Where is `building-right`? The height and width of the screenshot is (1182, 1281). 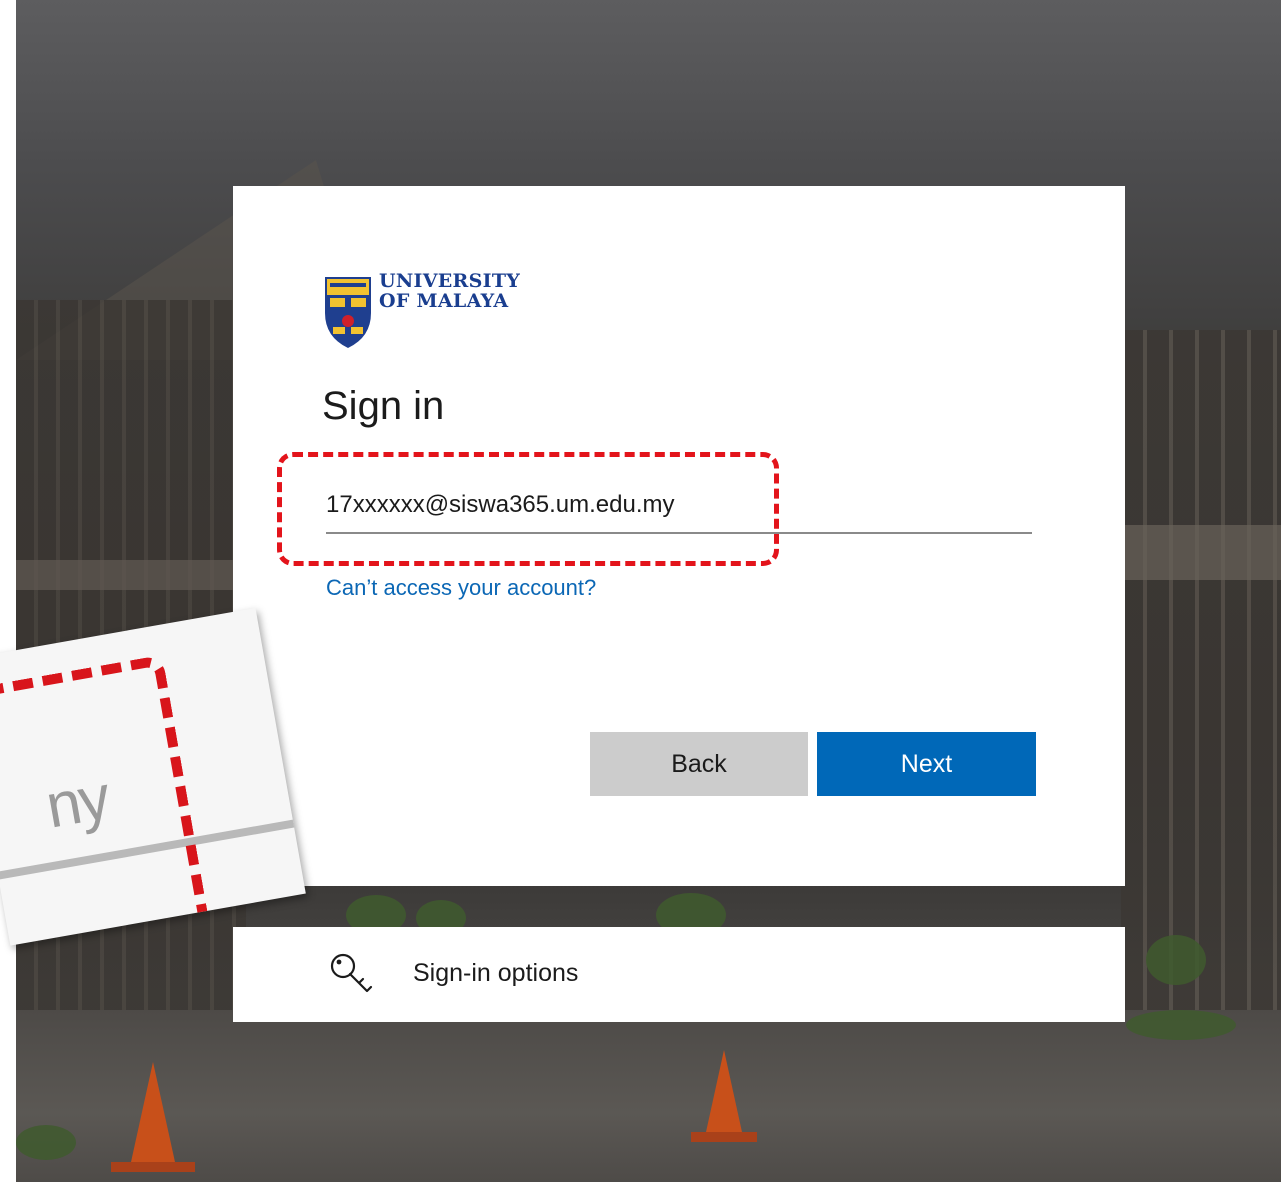
building-right is located at coordinates (1201, 690).